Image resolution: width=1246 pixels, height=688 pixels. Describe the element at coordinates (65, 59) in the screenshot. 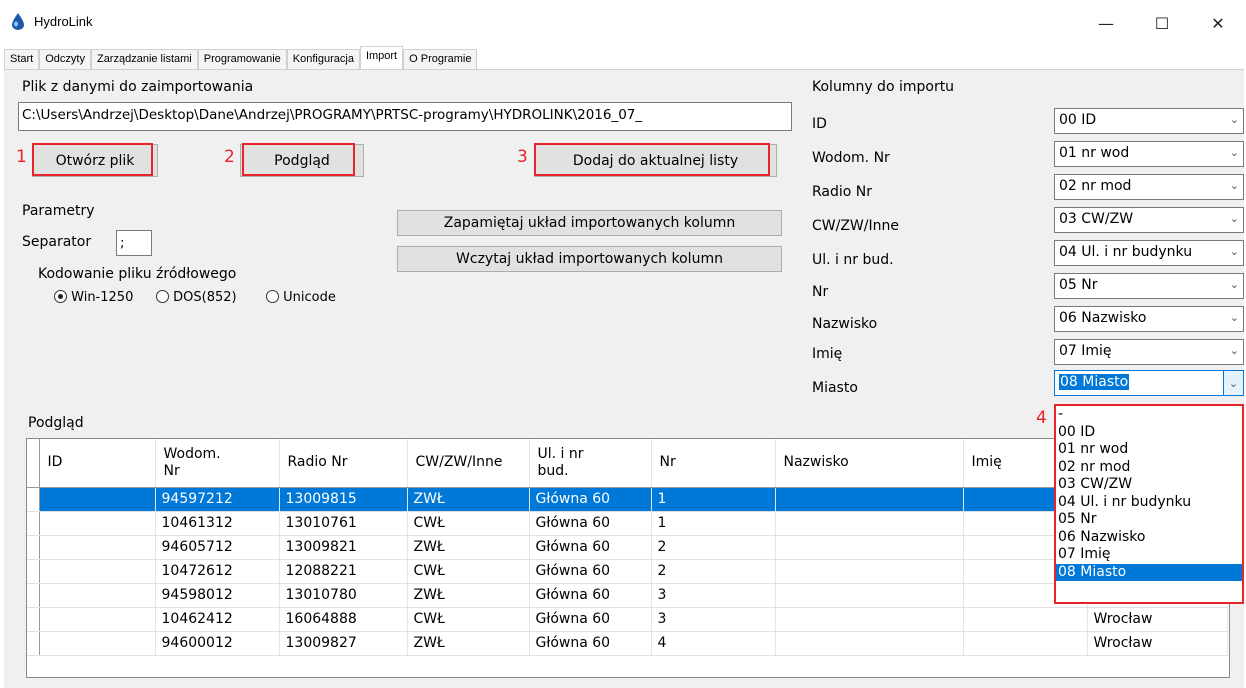

I see `tab-odczyty: Odczyty` at that location.